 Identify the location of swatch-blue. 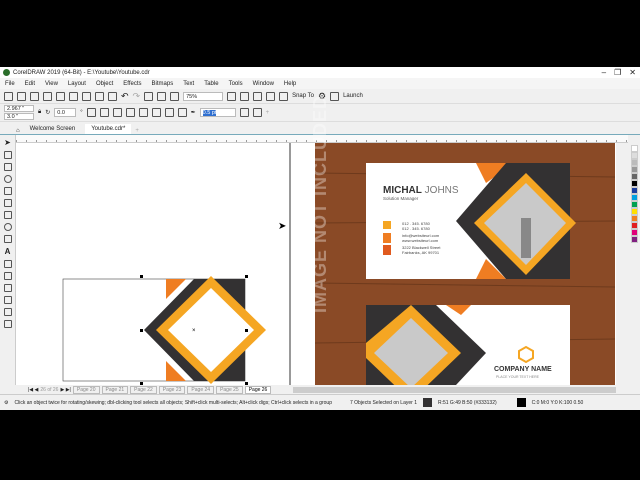
(634, 190).